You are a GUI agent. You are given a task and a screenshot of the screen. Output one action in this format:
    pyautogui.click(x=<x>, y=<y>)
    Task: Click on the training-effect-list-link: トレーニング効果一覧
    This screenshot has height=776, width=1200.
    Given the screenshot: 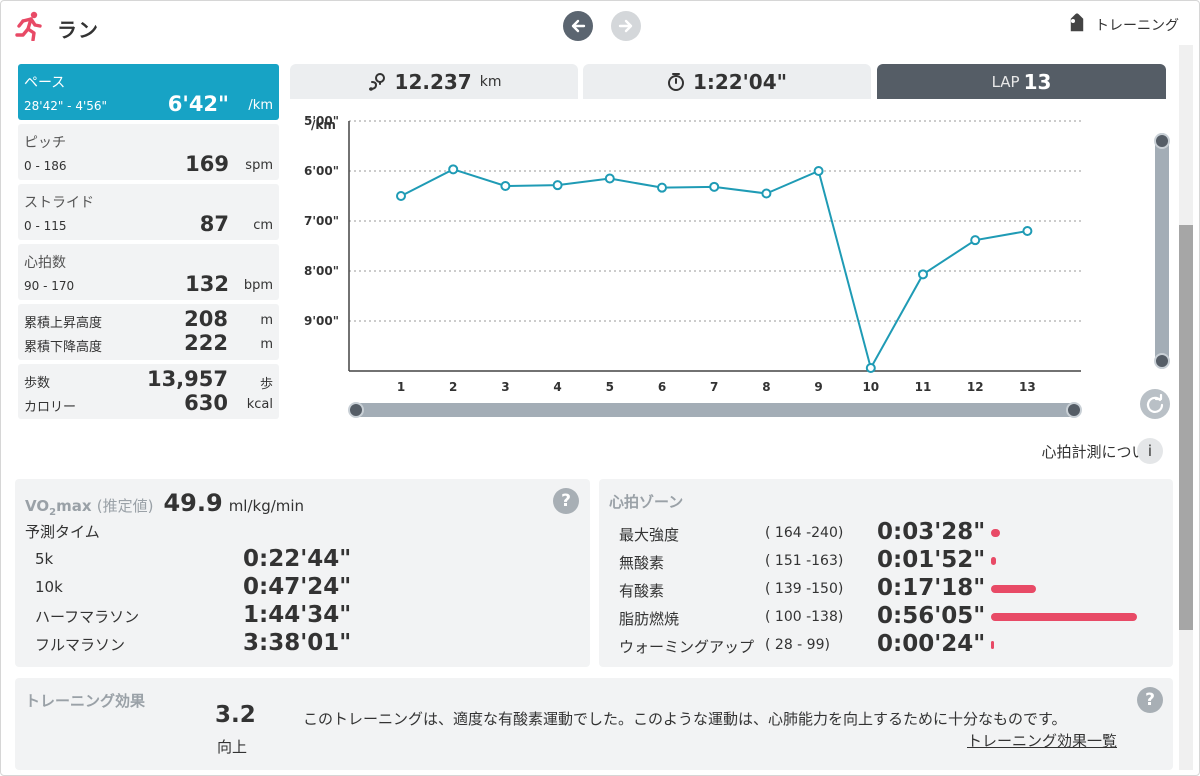 What is the action you would take?
    pyautogui.click(x=1042, y=740)
    